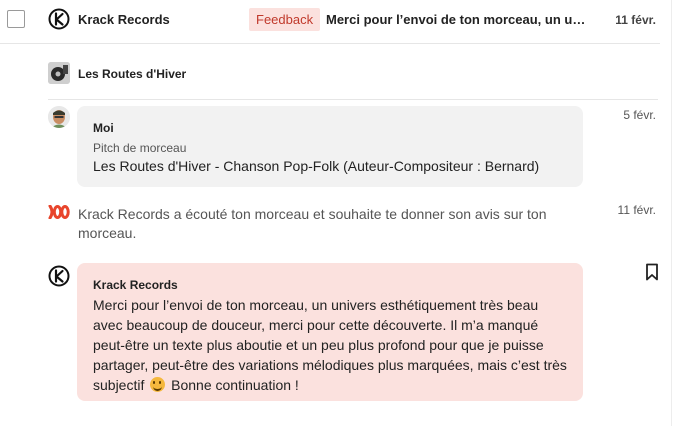 This screenshot has width=678, height=426. I want to click on vinyl-record-icon, so click(59, 73).